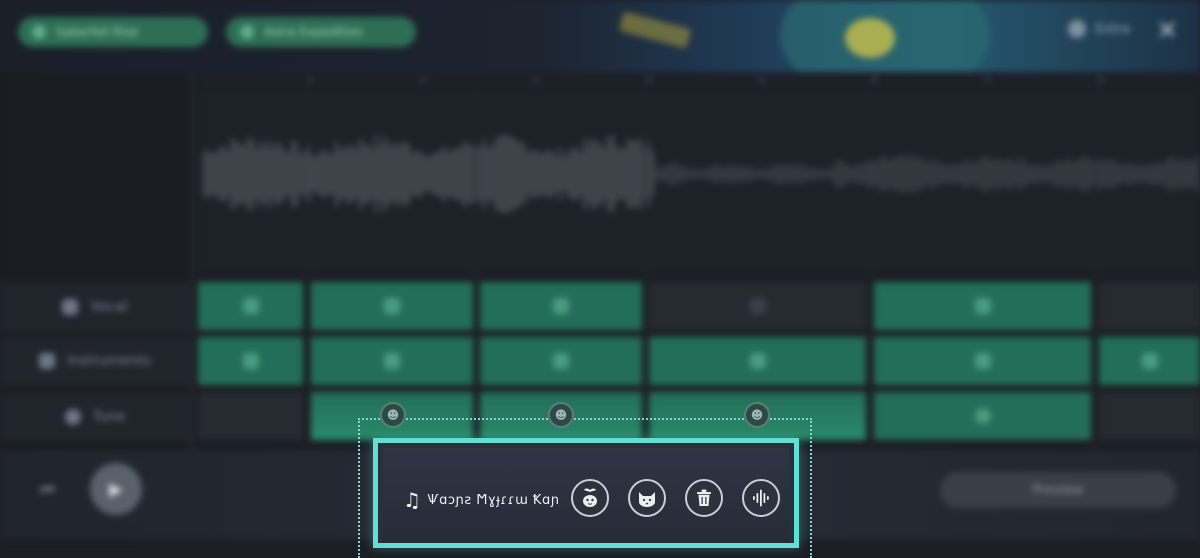 The image size is (1200, 558). Describe the element at coordinates (95, 307) in the screenshot. I see `track-row-vocal: Vocal` at that location.